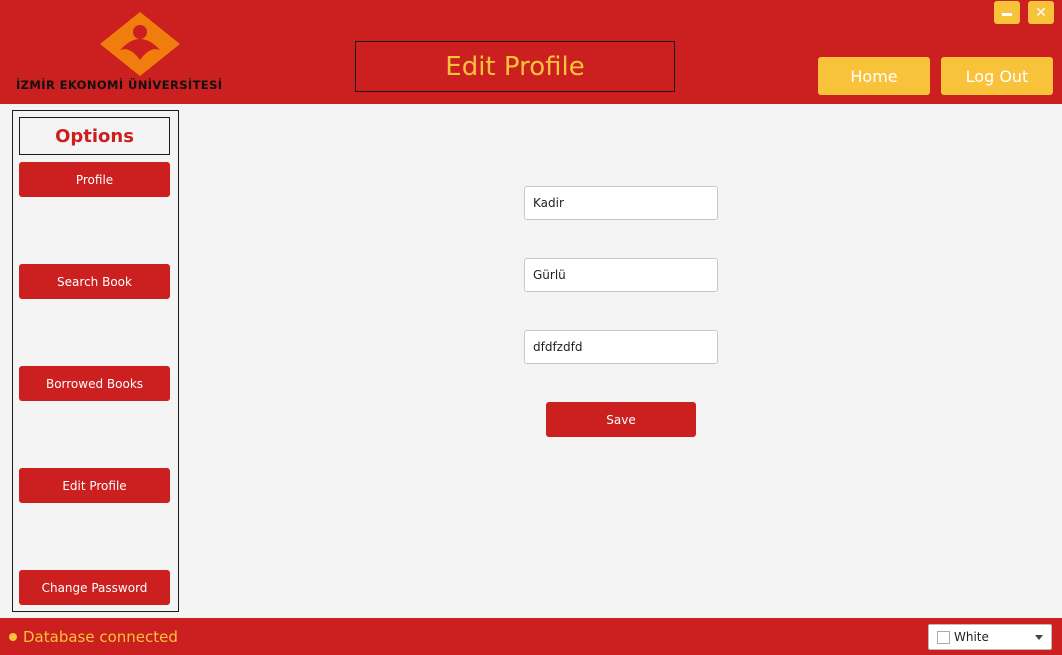  What do you see at coordinates (971, 637) in the screenshot?
I see `theme-value: White` at bounding box center [971, 637].